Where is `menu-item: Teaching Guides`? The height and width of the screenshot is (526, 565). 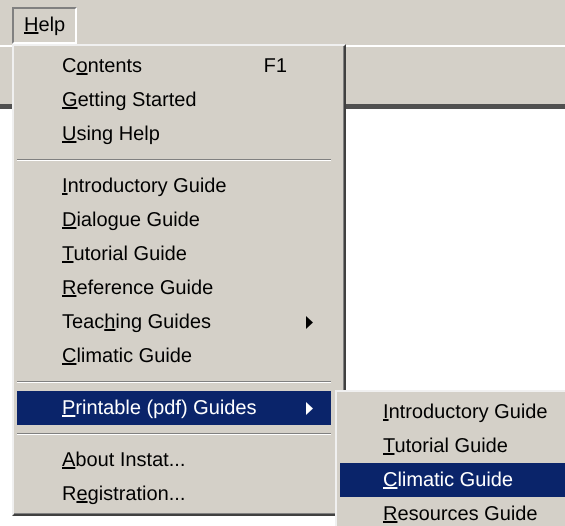
menu-item: Teaching Guides is located at coordinates (174, 322).